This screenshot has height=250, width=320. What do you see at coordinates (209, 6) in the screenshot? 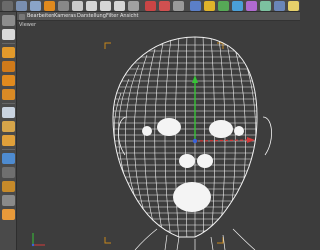
I see `pen-icon` at bounding box center [209, 6].